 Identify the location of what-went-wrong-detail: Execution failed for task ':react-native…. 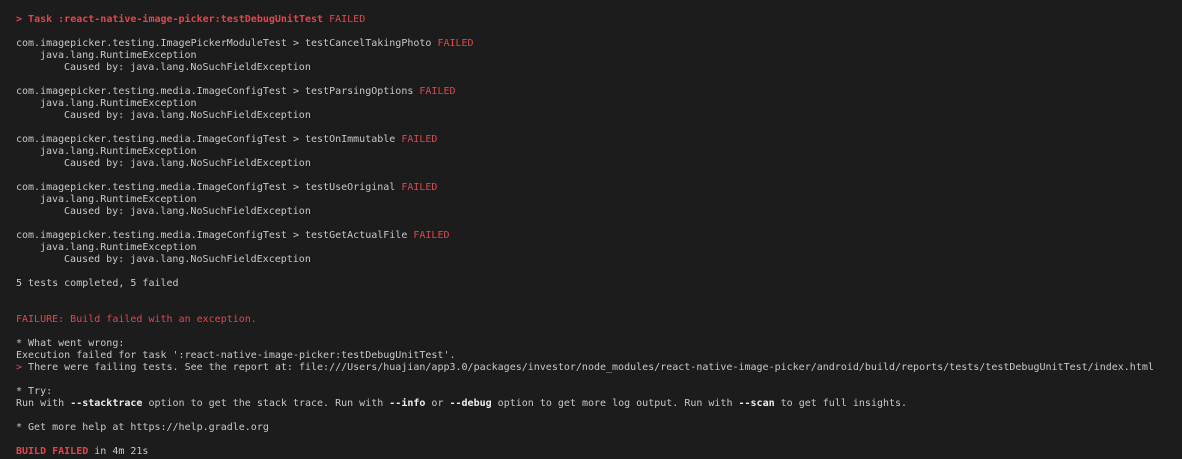
(236, 355).